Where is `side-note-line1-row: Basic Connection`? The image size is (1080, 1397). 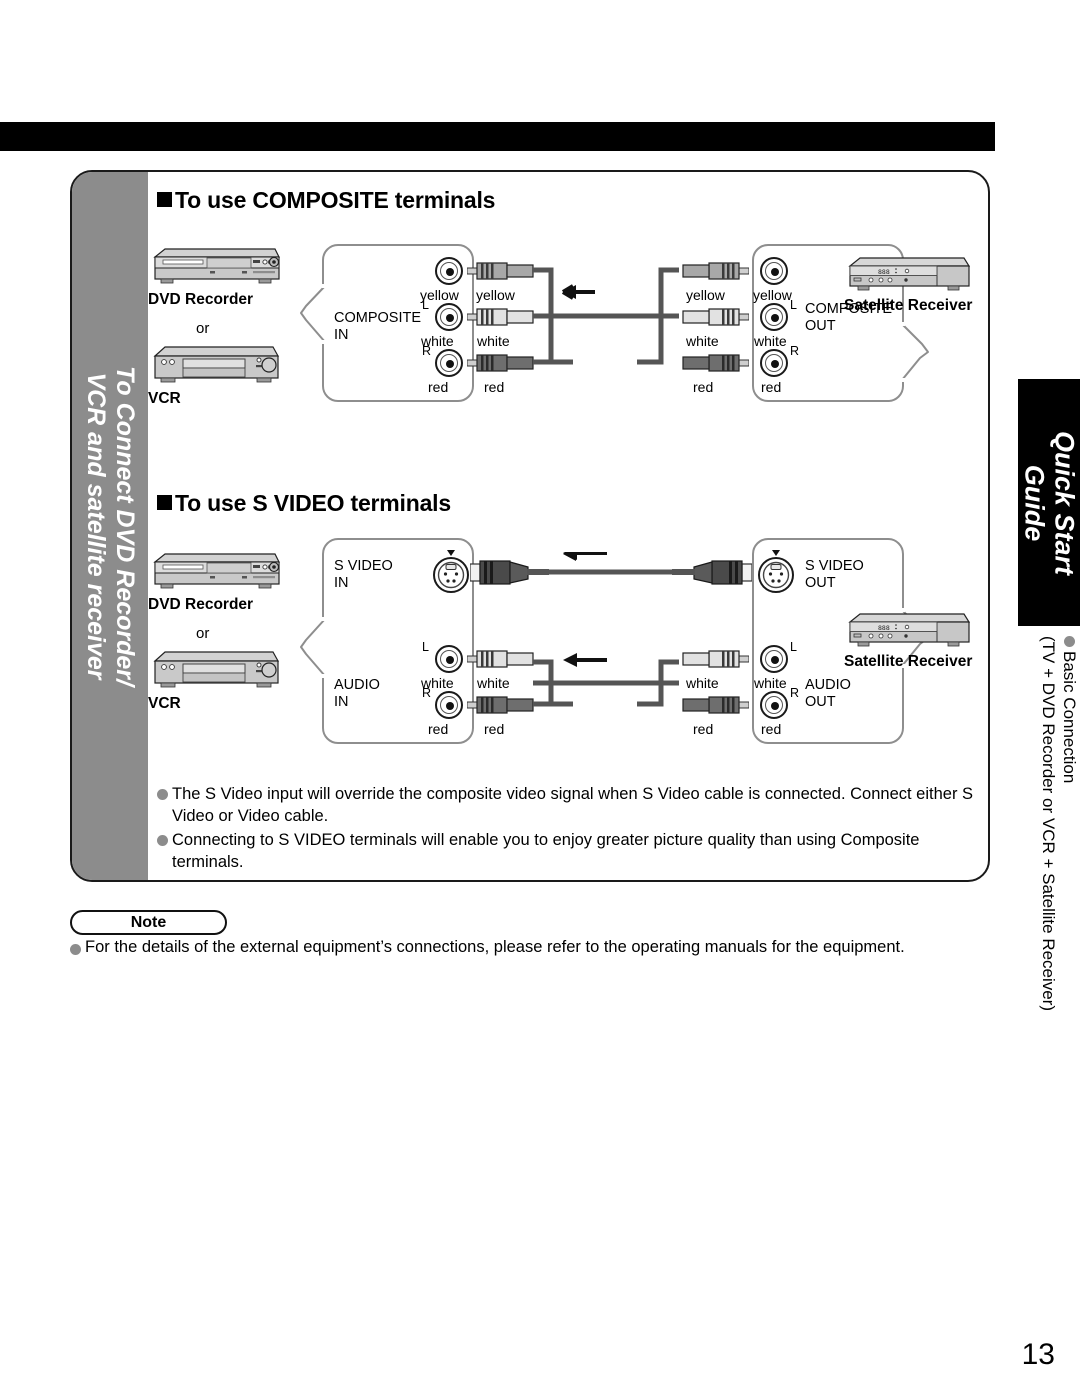
side-note-line1-row: Basic Connection is located at coordinates (1069, 886).